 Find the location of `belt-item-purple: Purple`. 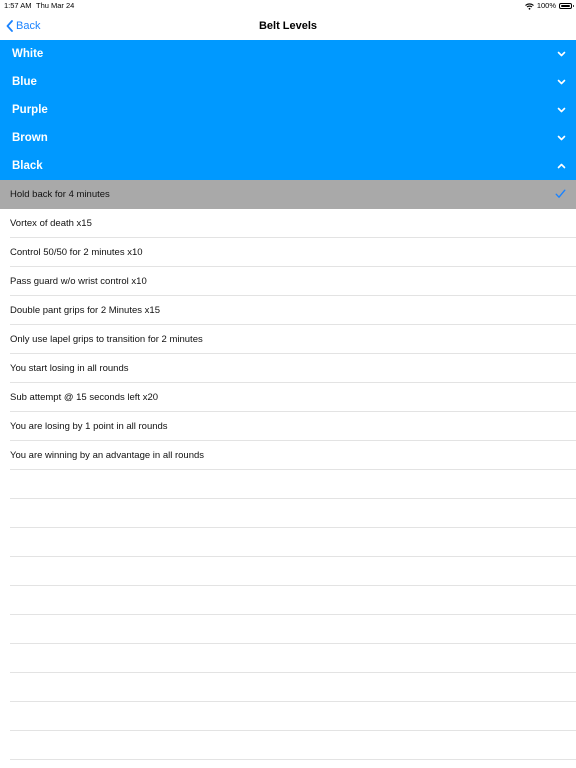

belt-item-purple: Purple is located at coordinates (288, 110).